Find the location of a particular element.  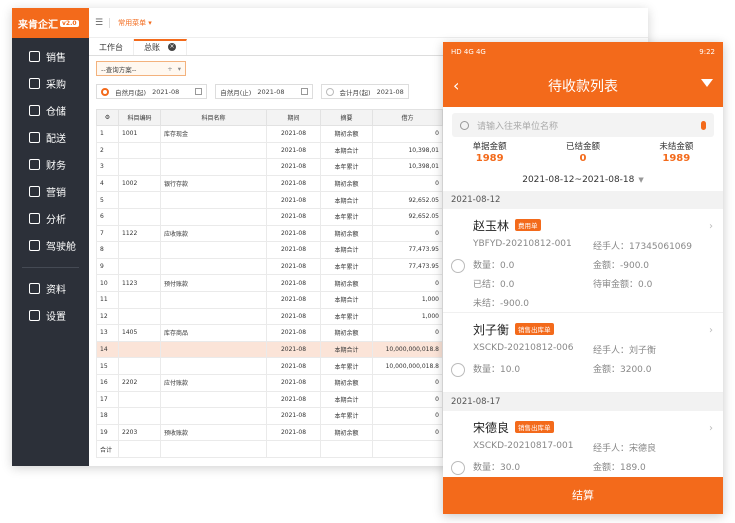

table-cell: 15 is located at coordinates (107, 366).